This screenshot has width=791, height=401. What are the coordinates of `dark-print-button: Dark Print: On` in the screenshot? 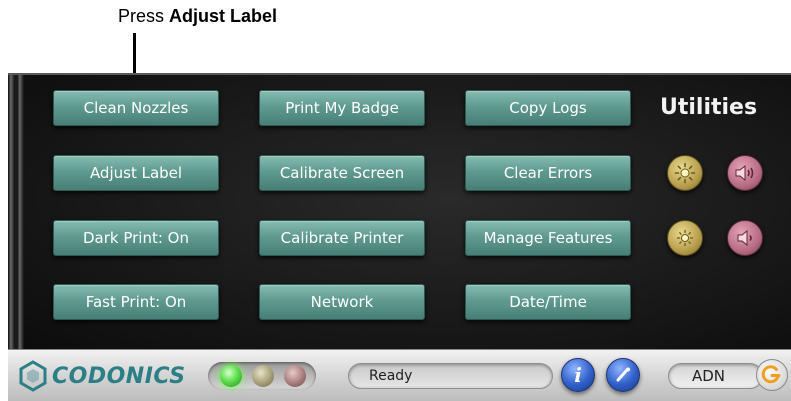 It's located at (136, 238).